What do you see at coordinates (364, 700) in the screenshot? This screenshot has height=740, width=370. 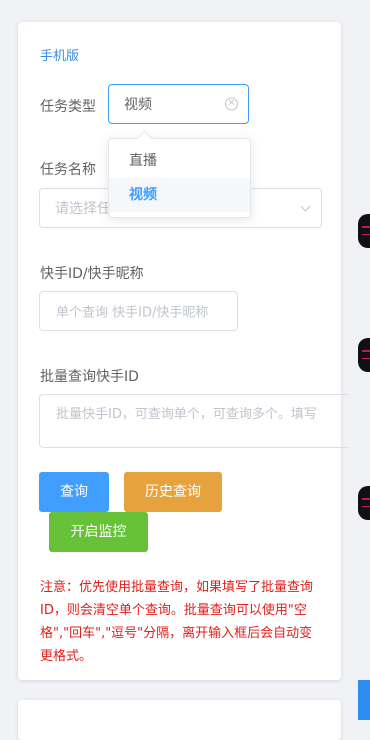 I see `corner-tab` at bounding box center [364, 700].